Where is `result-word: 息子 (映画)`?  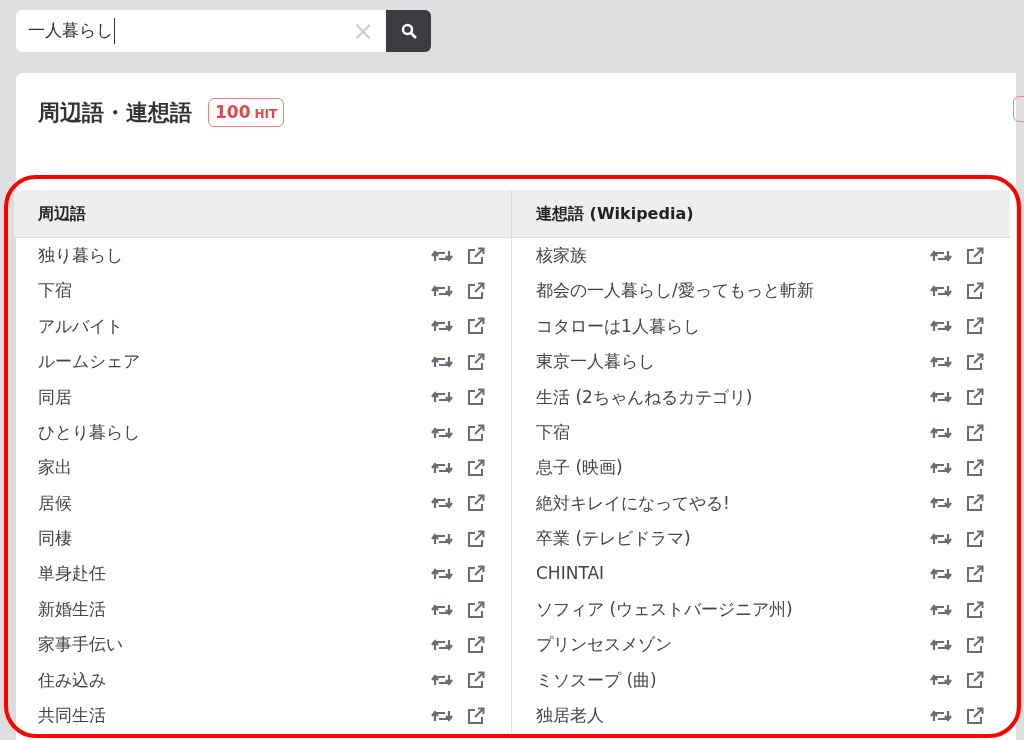
result-word: 息子 (映画) is located at coordinates (579, 468).